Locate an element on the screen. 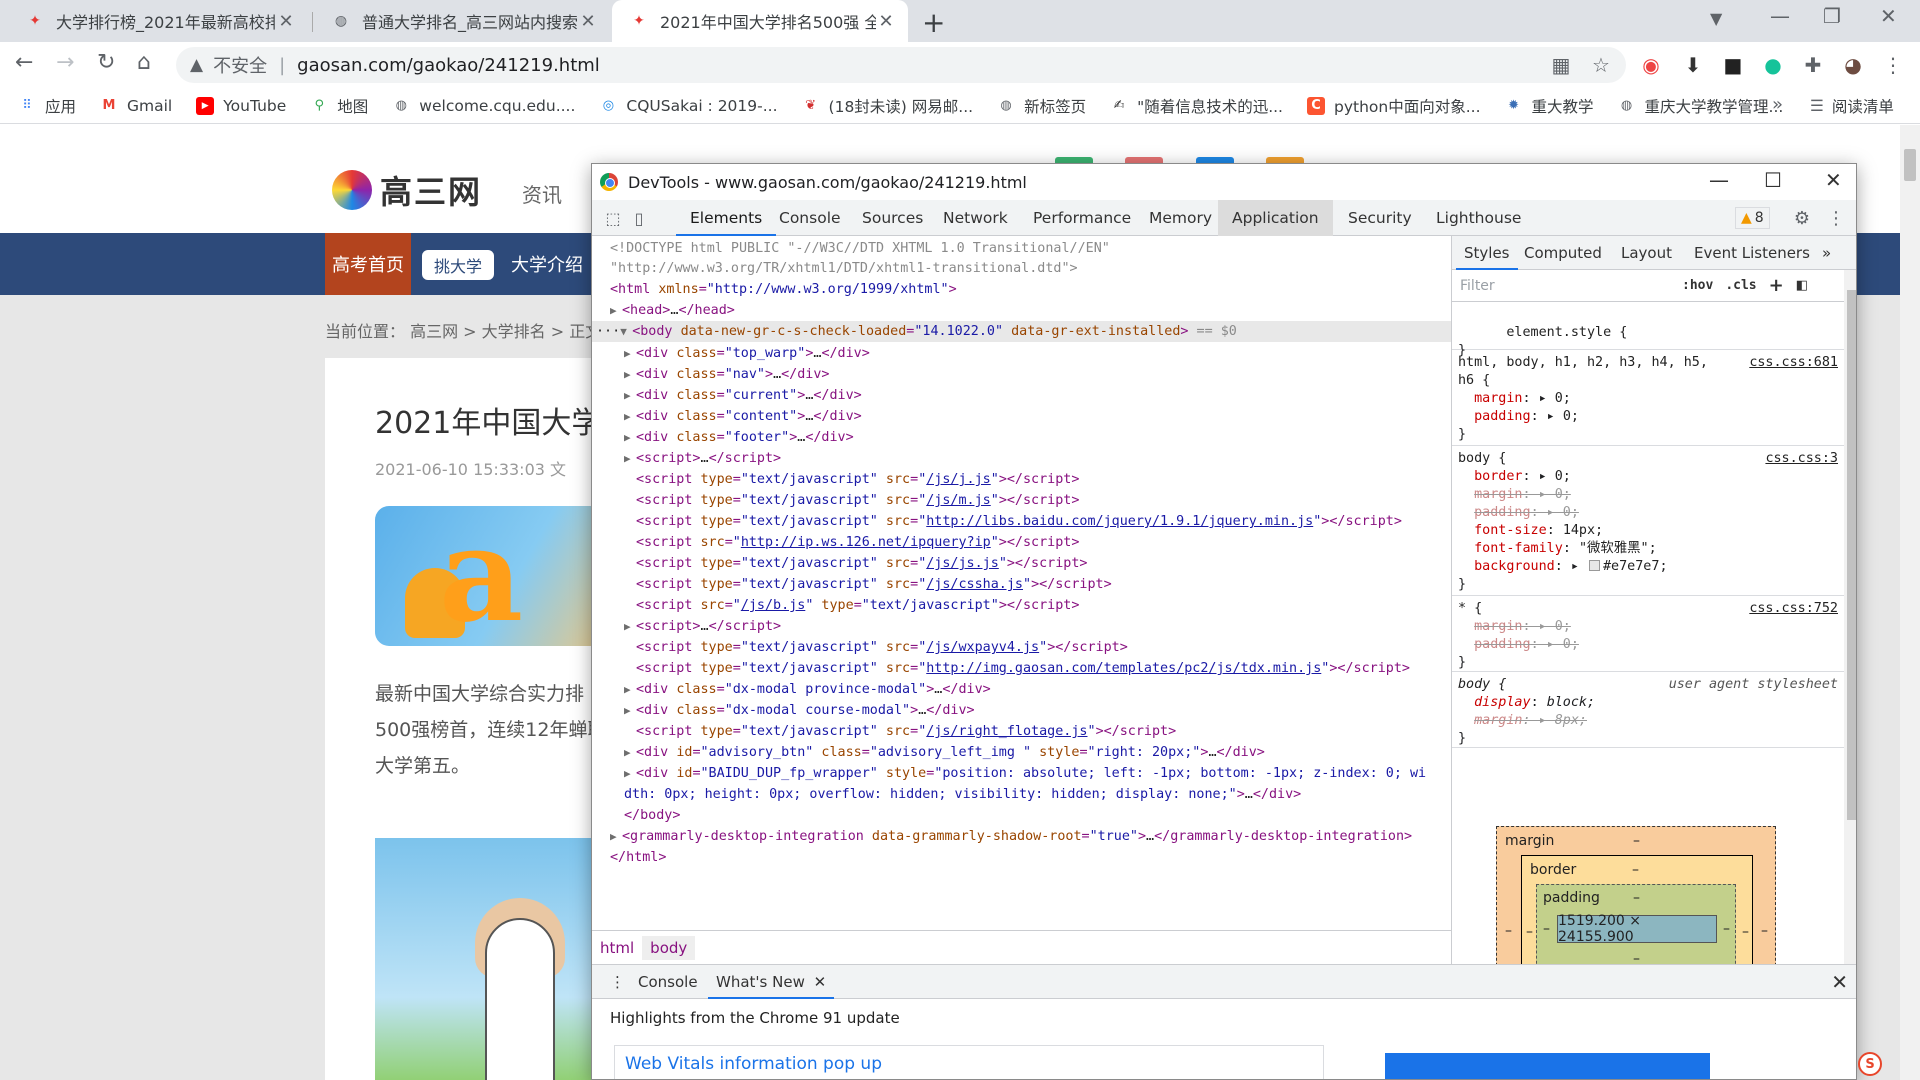 Image resolution: width=1920 pixels, height=1080 pixels. drawer-close-icon: ✕ is located at coordinates (1839, 982).